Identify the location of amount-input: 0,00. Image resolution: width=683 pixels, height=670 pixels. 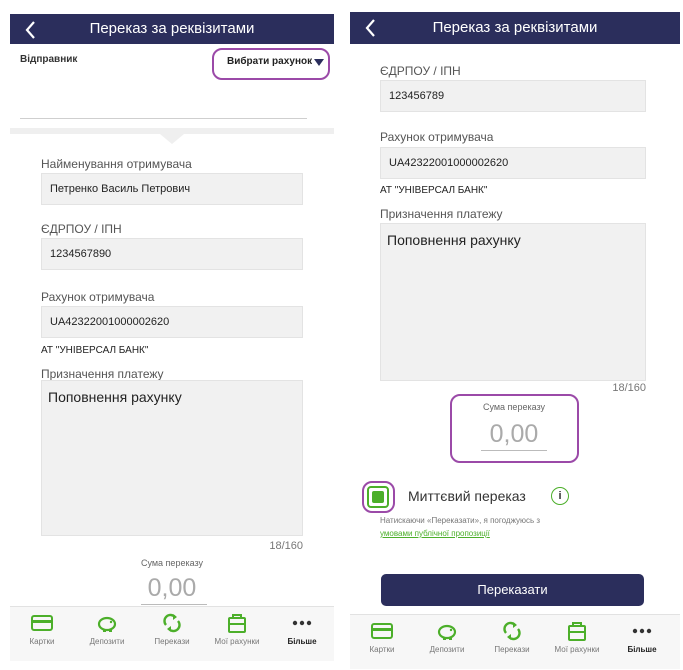
(172, 588).